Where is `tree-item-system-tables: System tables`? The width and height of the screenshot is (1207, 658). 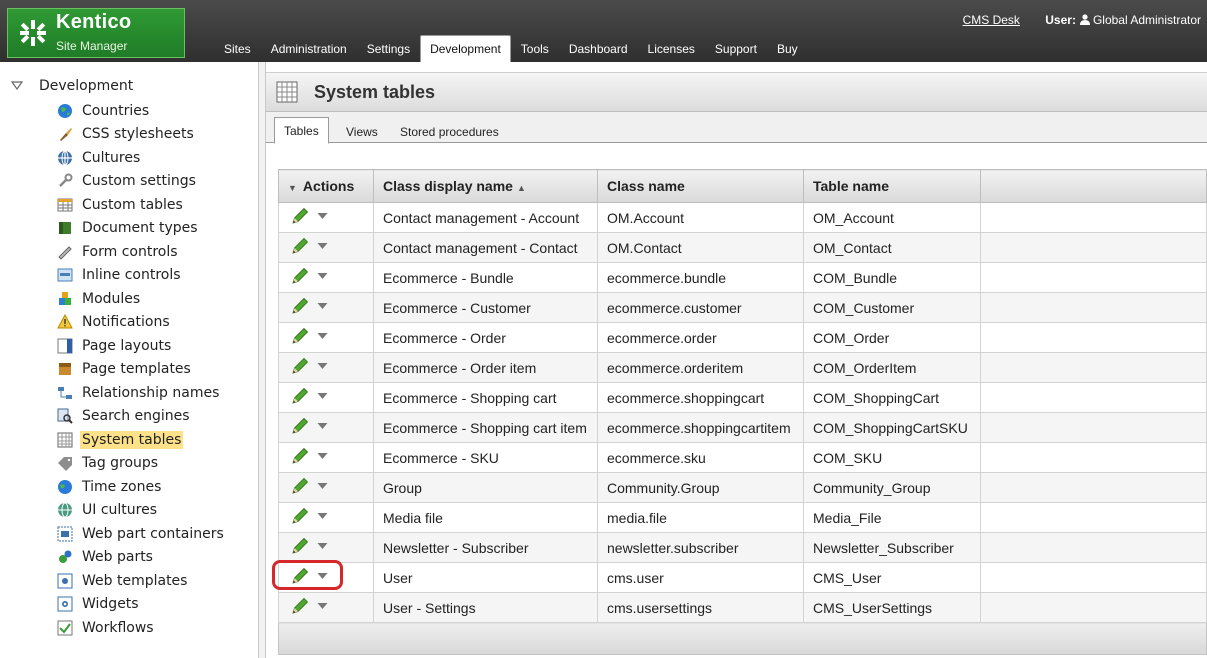
tree-item-system-tables: System tables is located at coordinates (141, 440).